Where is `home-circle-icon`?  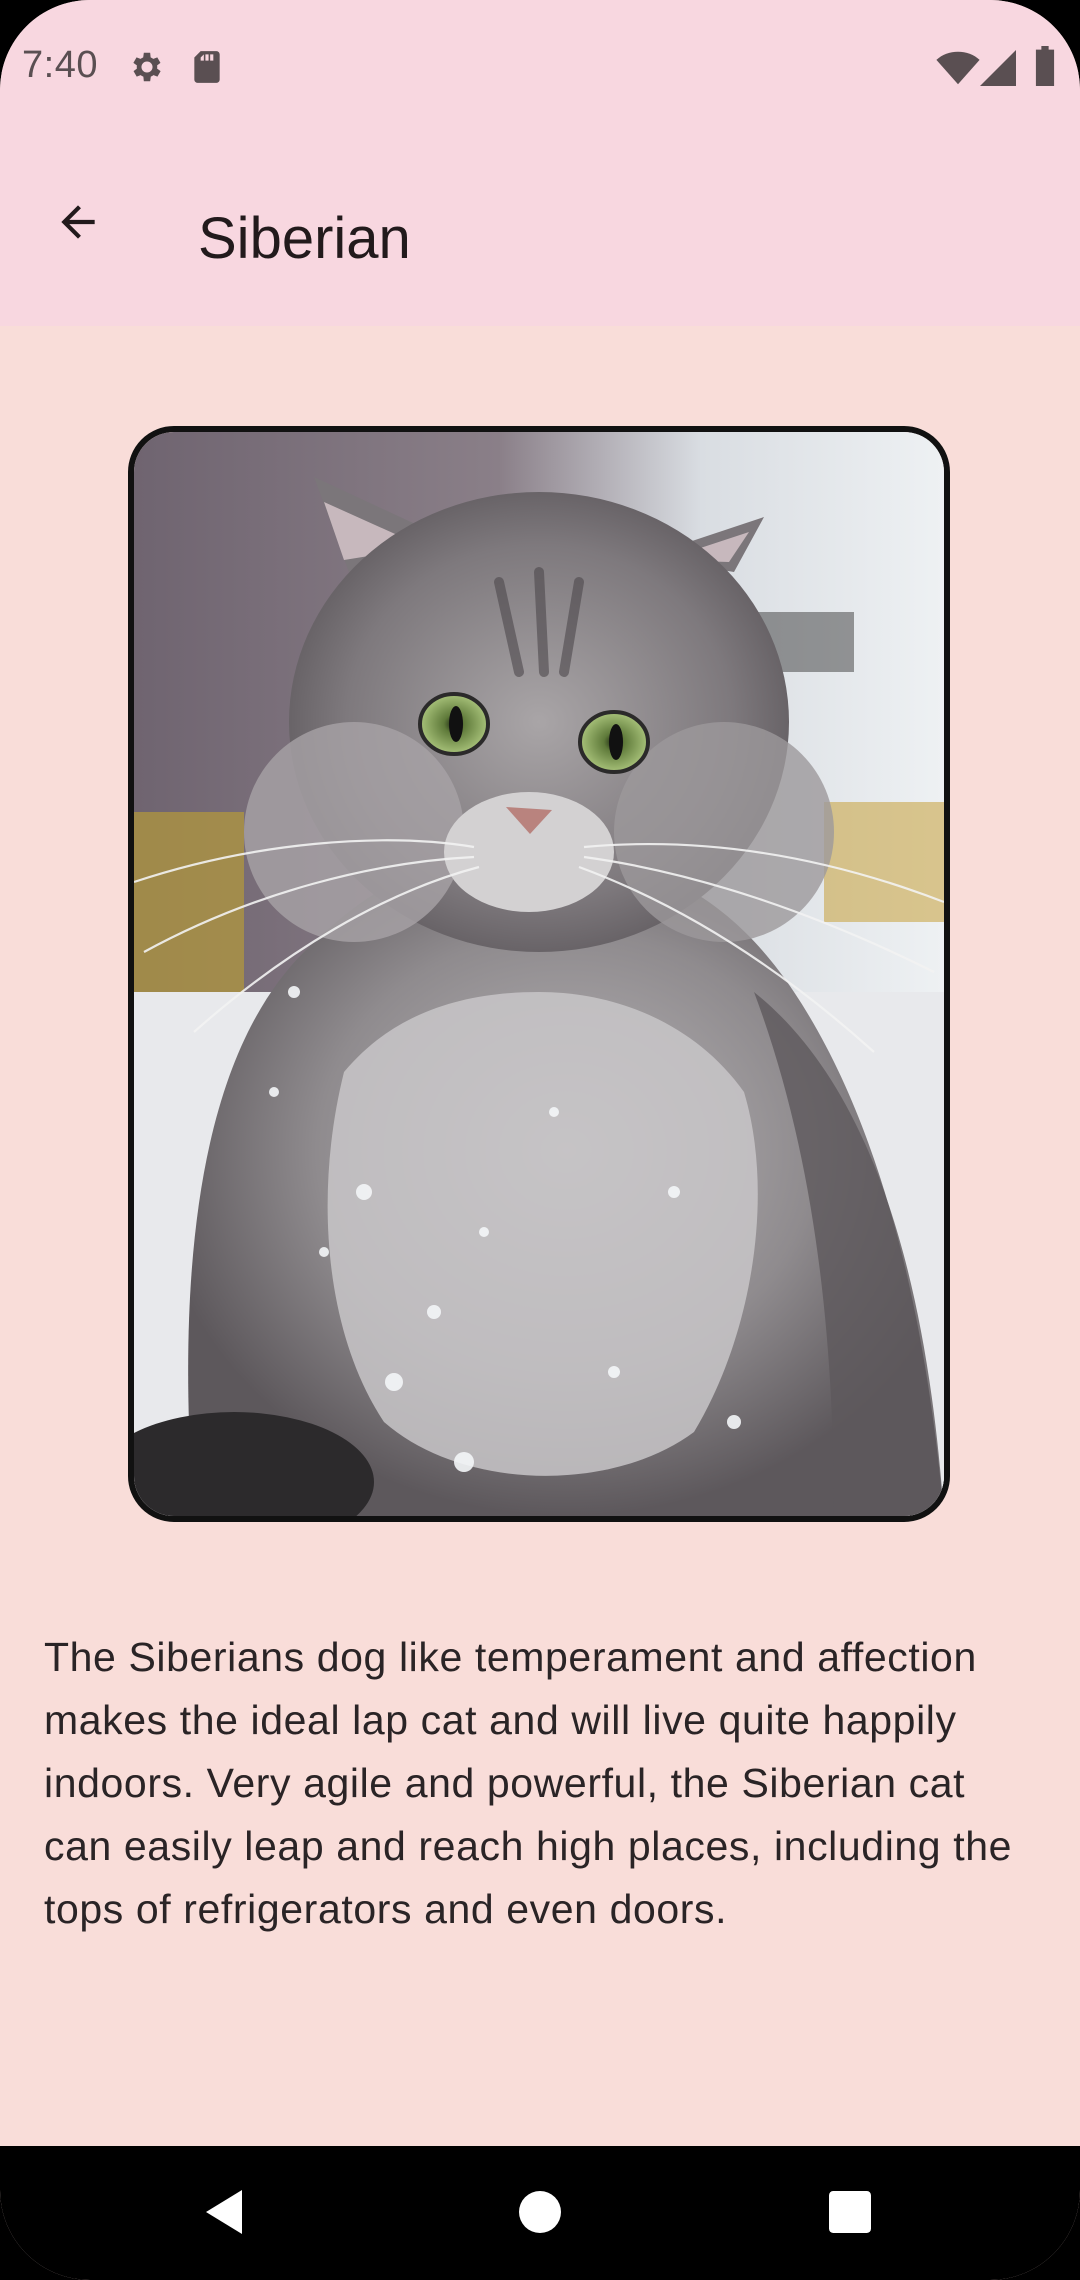
home-circle-icon is located at coordinates (540, 2214).